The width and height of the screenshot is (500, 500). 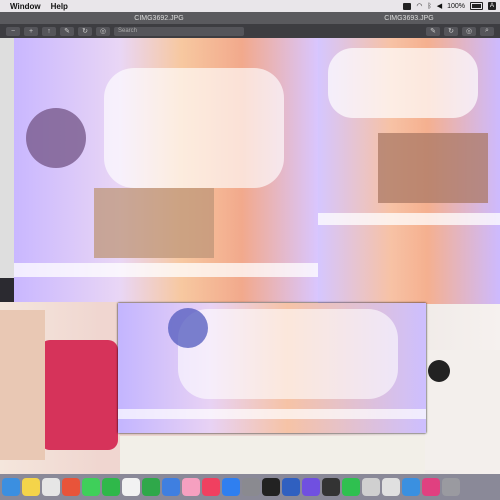 What do you see at coordinates (439, 6) in the screenshot?
I see `volume-icon: ◀` at bounding box center [439, 6].